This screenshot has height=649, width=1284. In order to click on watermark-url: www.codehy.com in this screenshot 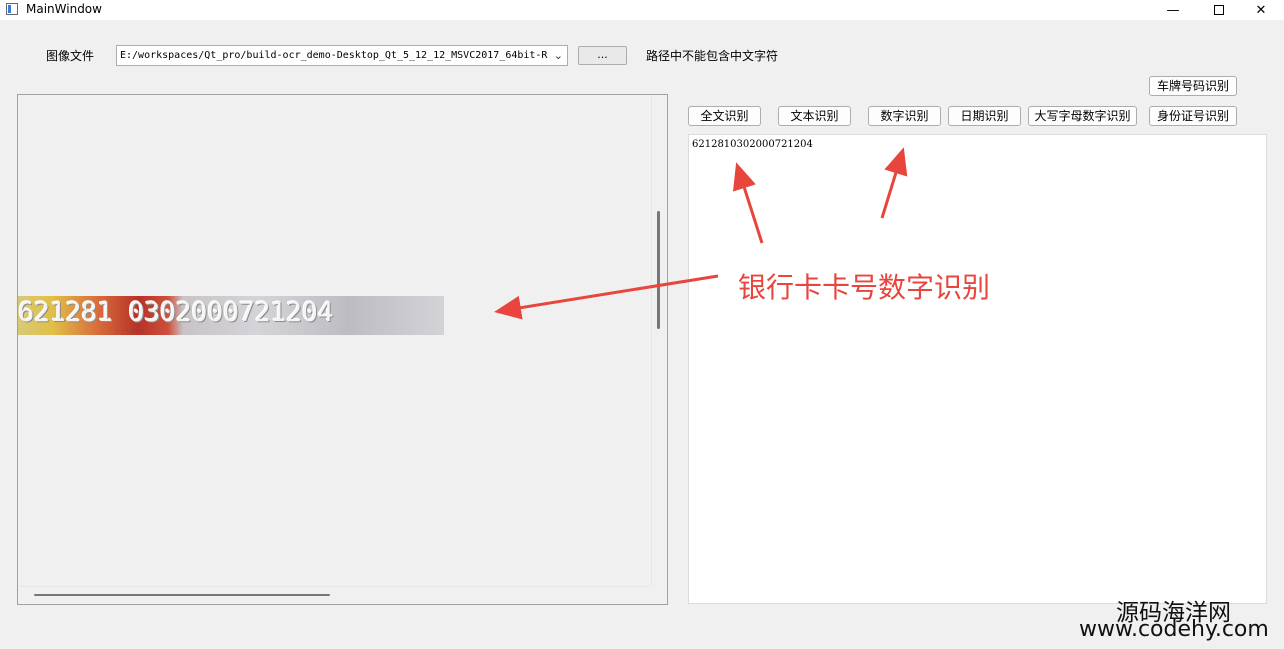, I will do `click(1174, 629)`.